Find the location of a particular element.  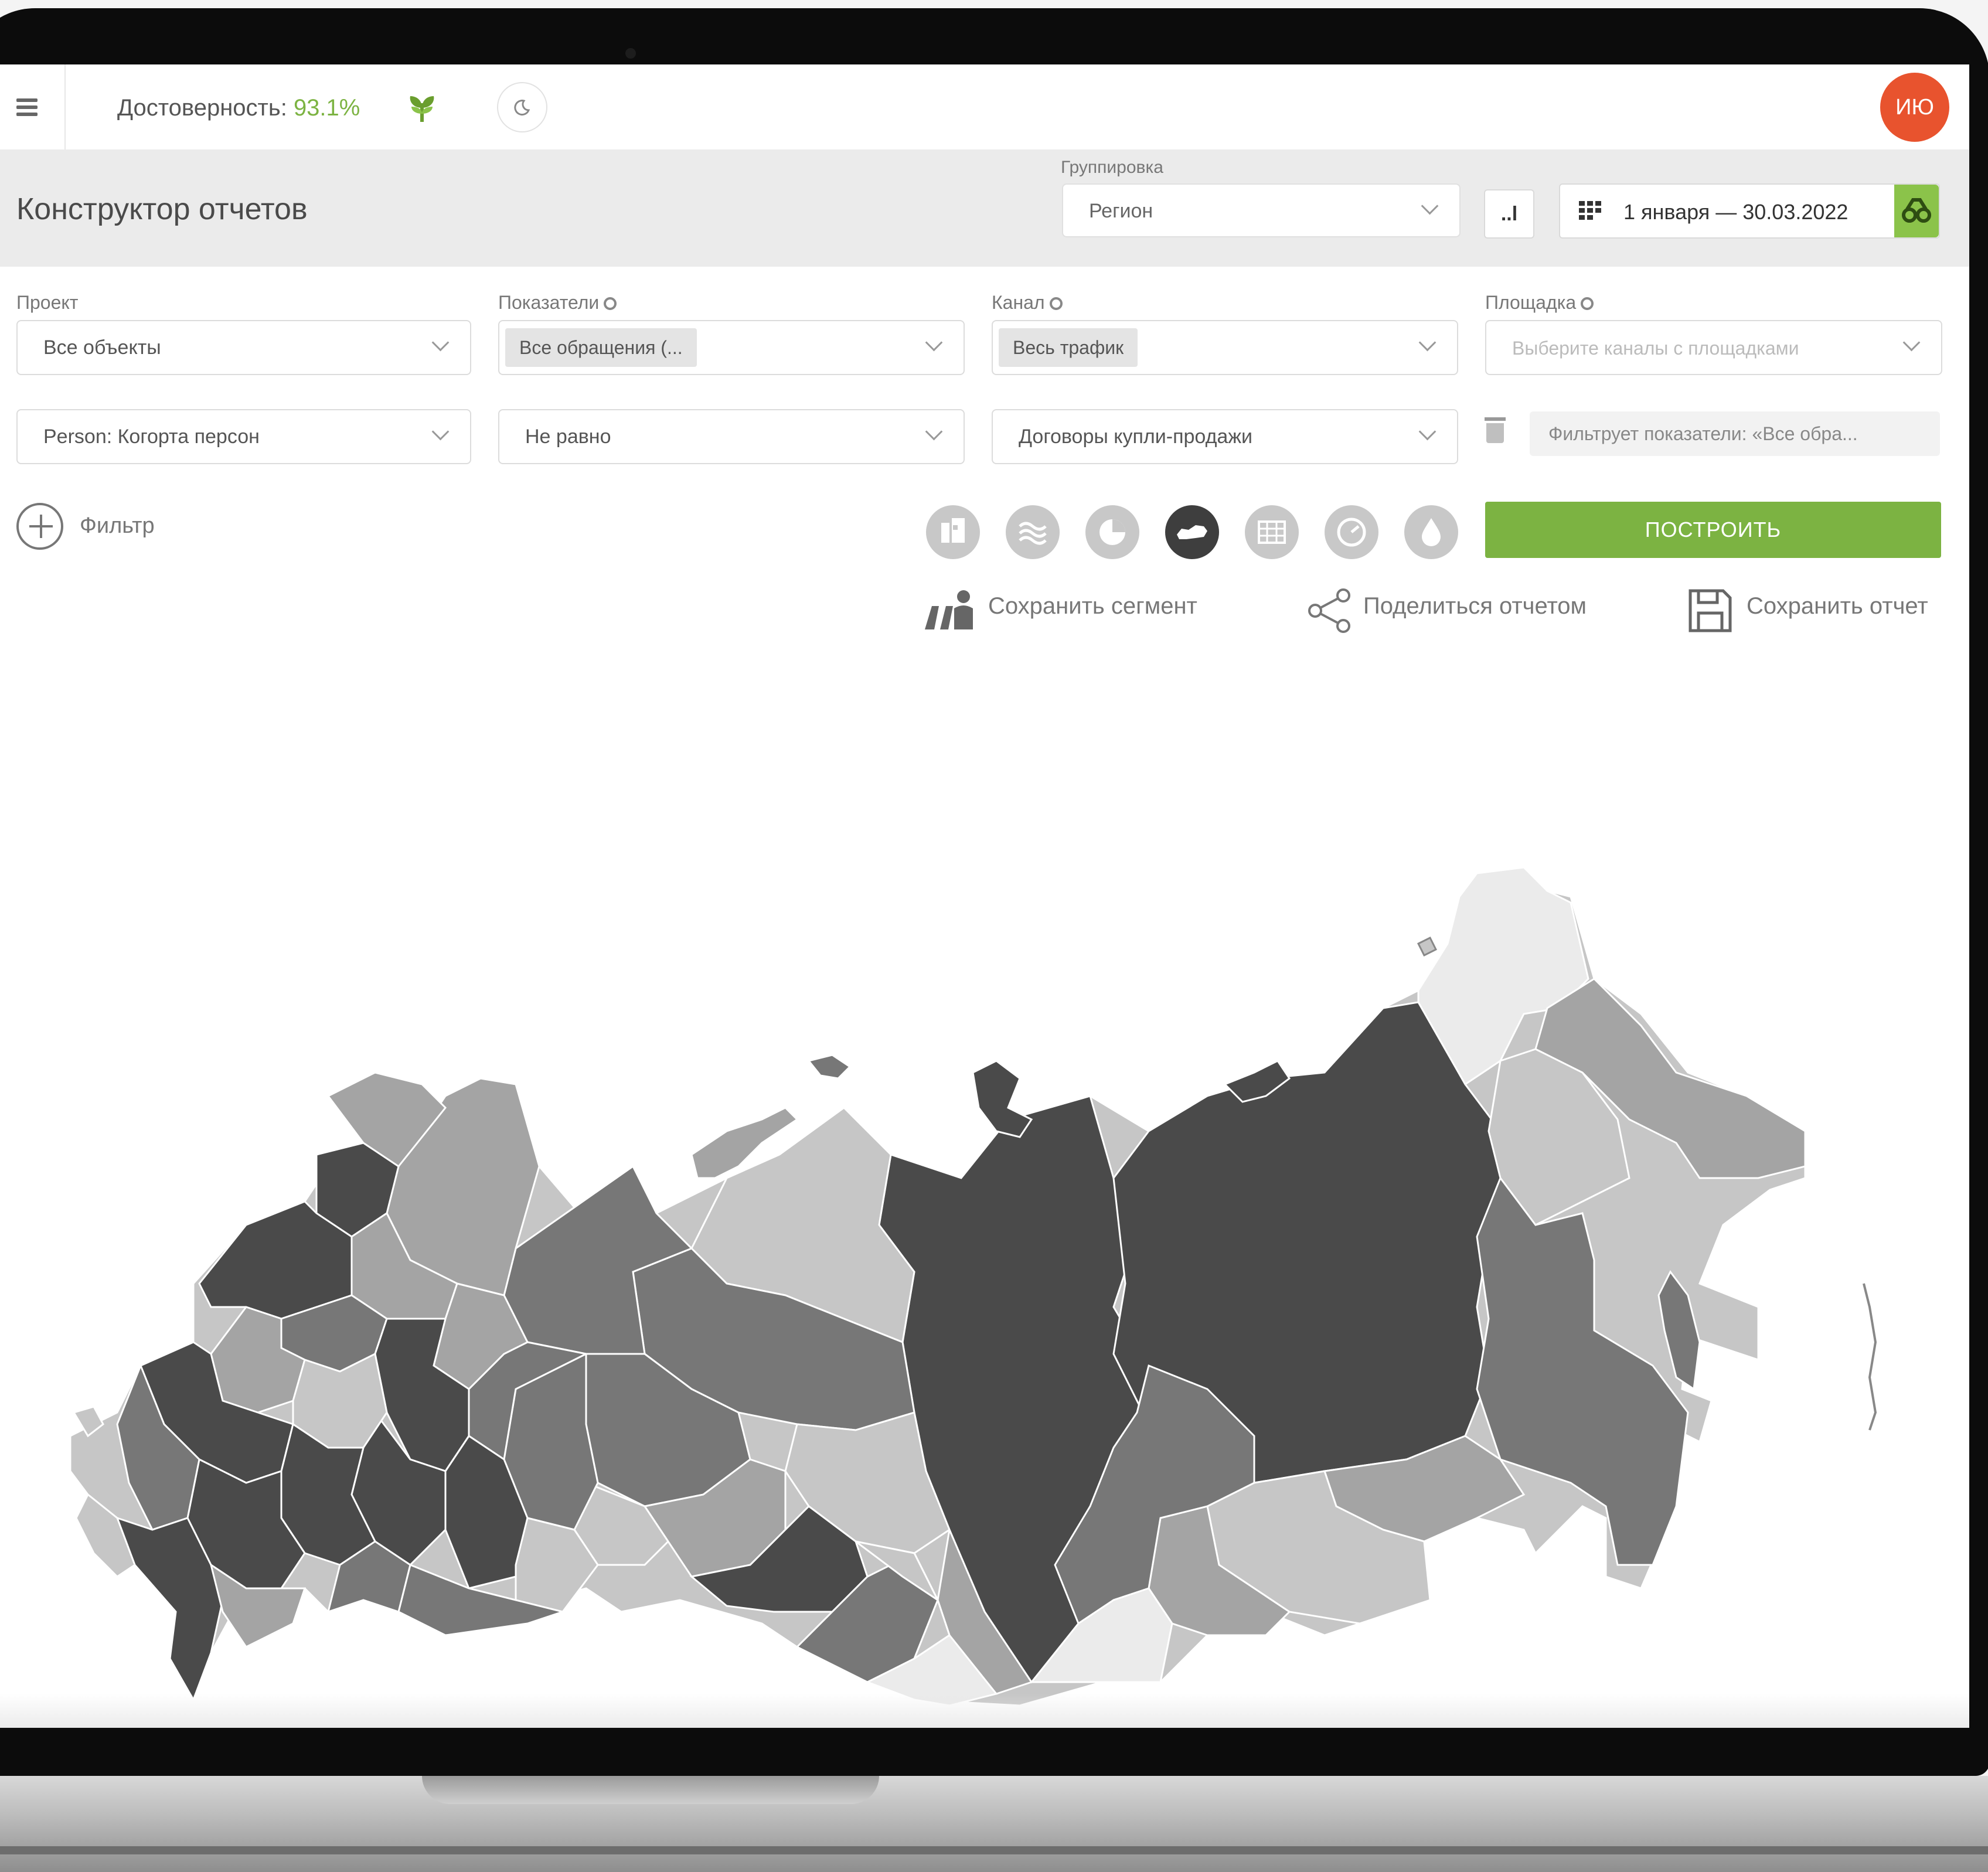

theme-toggle-button is located at coordinates (522, 107).